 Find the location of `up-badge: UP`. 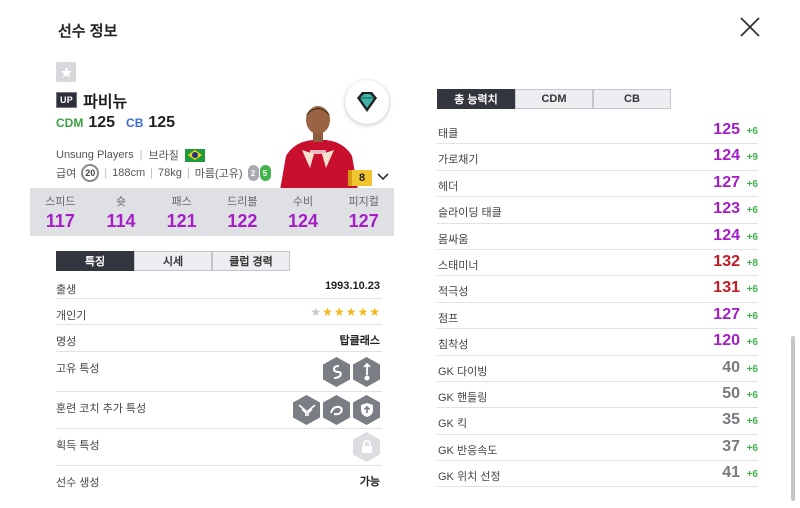

up-badge: UP is located at coordinates (67, 100).